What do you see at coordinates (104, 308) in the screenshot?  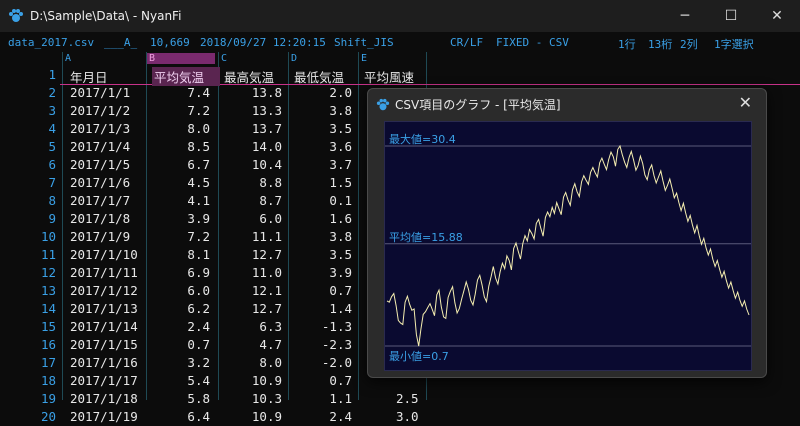 I see `date-cell: 2017/1/13` at bounding box center [104, 308].